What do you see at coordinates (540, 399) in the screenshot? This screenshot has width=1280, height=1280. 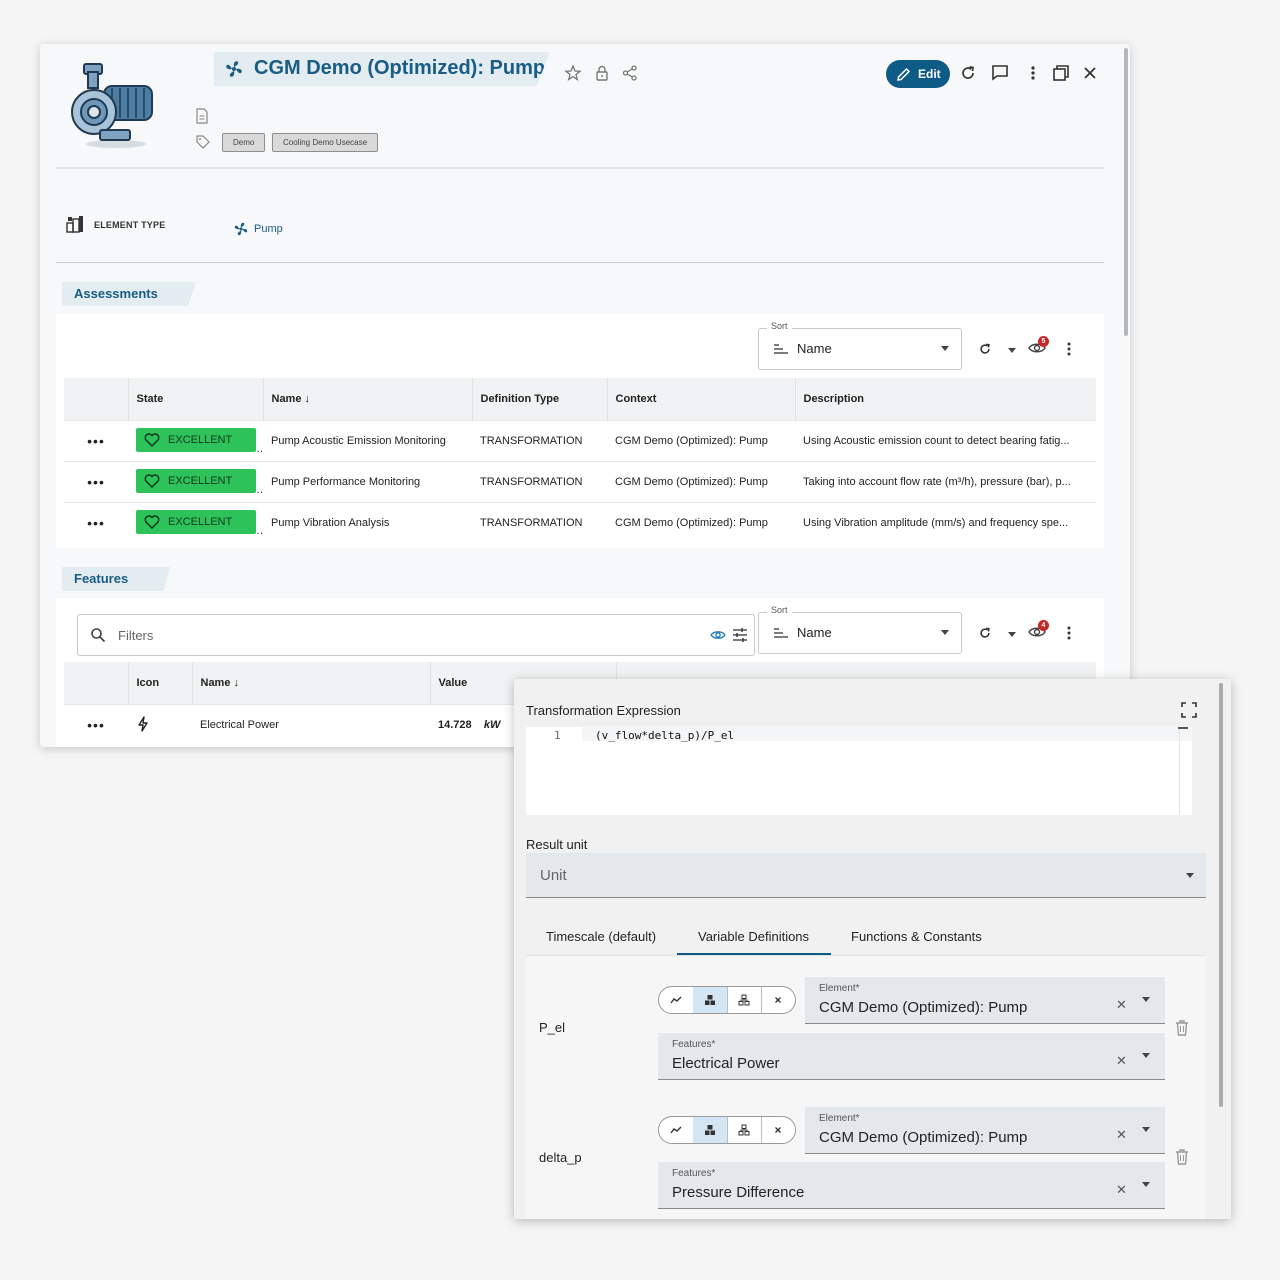 I see `column-header: Definition Type` at bounding box center [540, 399].